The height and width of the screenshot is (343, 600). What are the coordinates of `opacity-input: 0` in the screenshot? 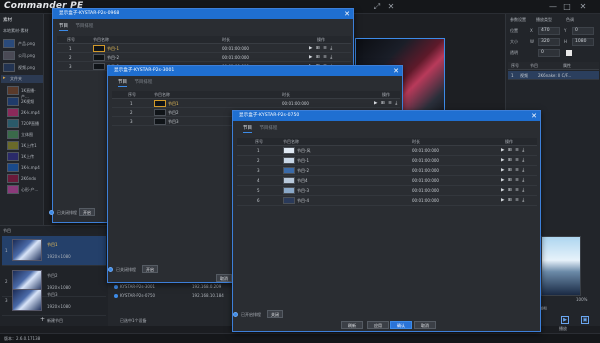 It's located at (549, 53).